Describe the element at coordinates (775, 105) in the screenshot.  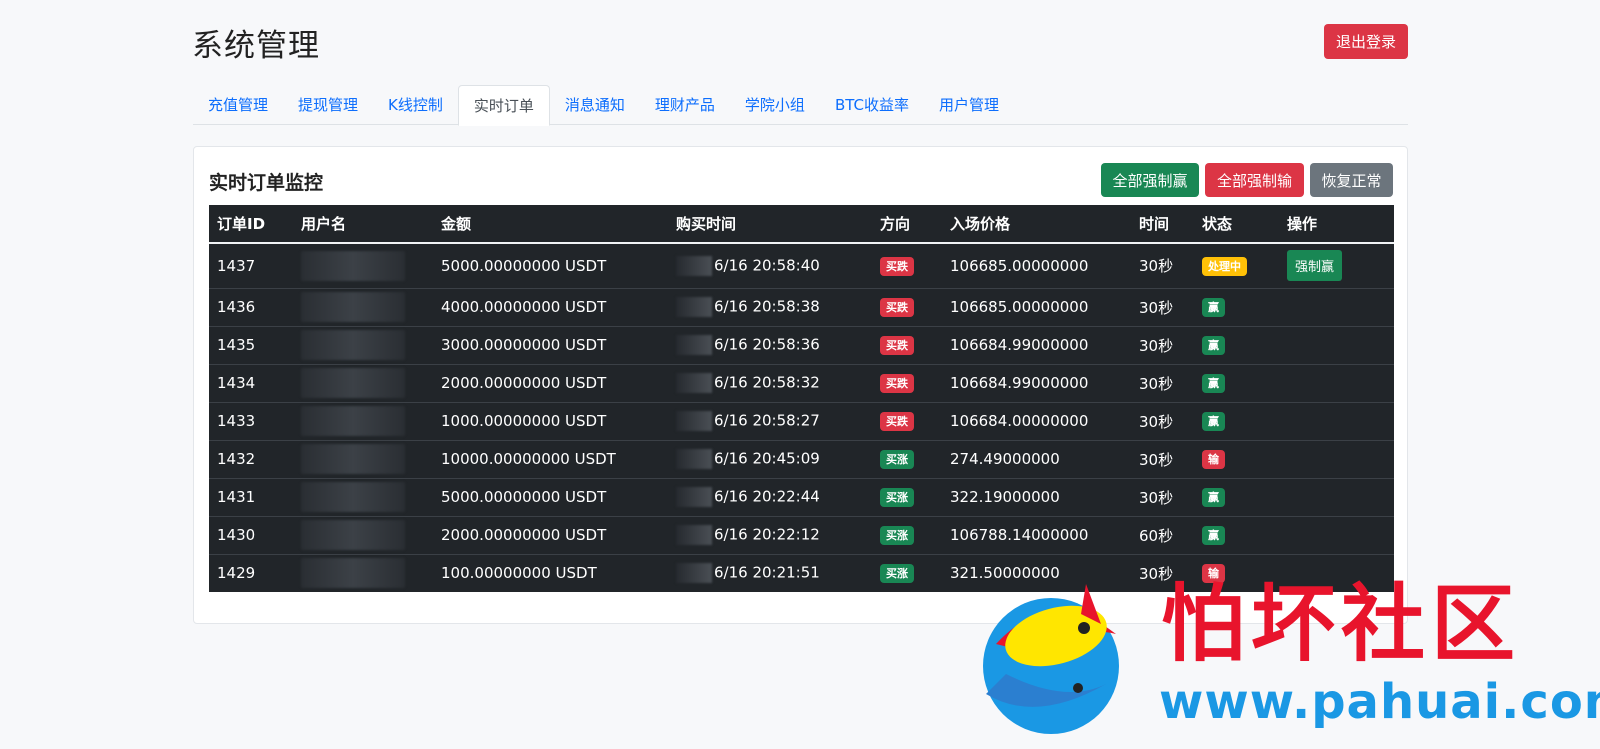
I see `tab-academy: 学院小组` at that location.